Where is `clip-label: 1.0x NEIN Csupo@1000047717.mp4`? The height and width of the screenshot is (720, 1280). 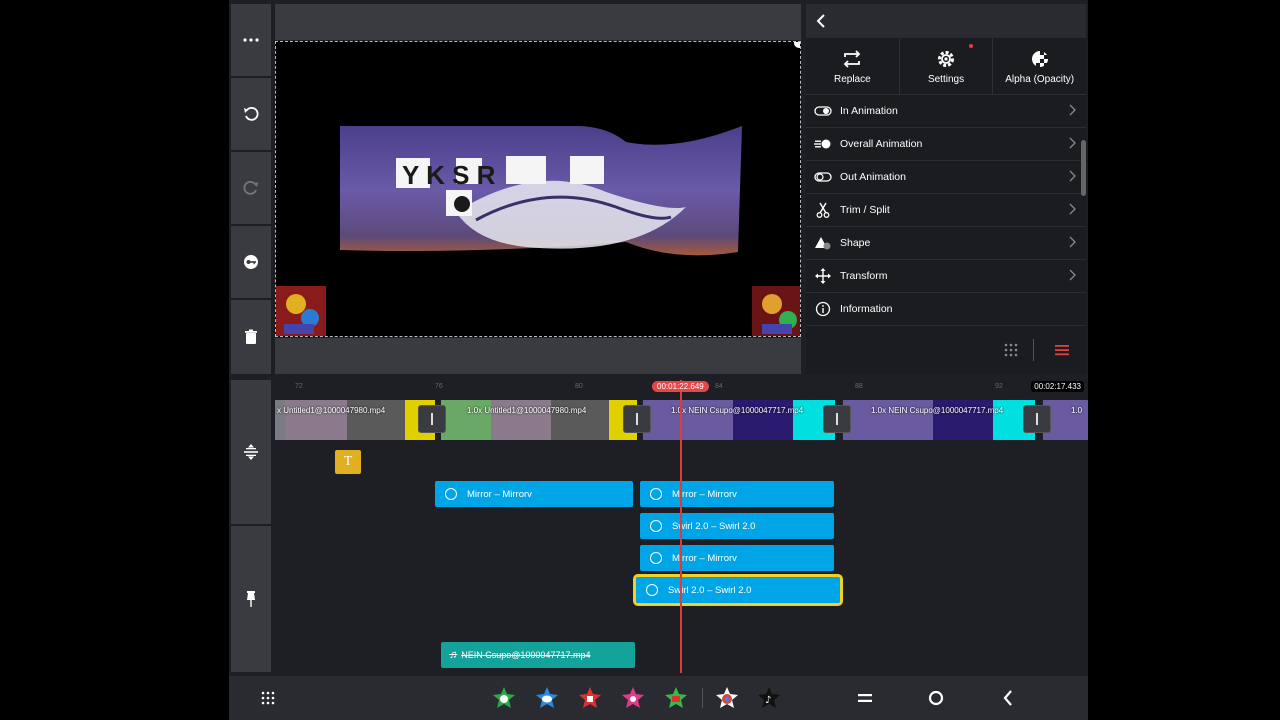
clip-label: 1.0x NEIN Csupo@1000047717.mp4 is located at coordinates (737, 410).